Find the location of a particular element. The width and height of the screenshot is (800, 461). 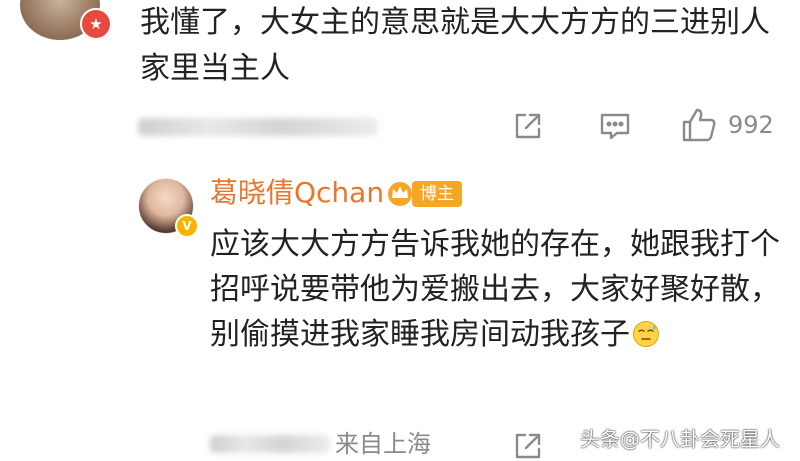

top-comment-text: 我懂了，大女主的意思就是大大方方的三进别人家里当主人 is located at coordinates (455, 45).